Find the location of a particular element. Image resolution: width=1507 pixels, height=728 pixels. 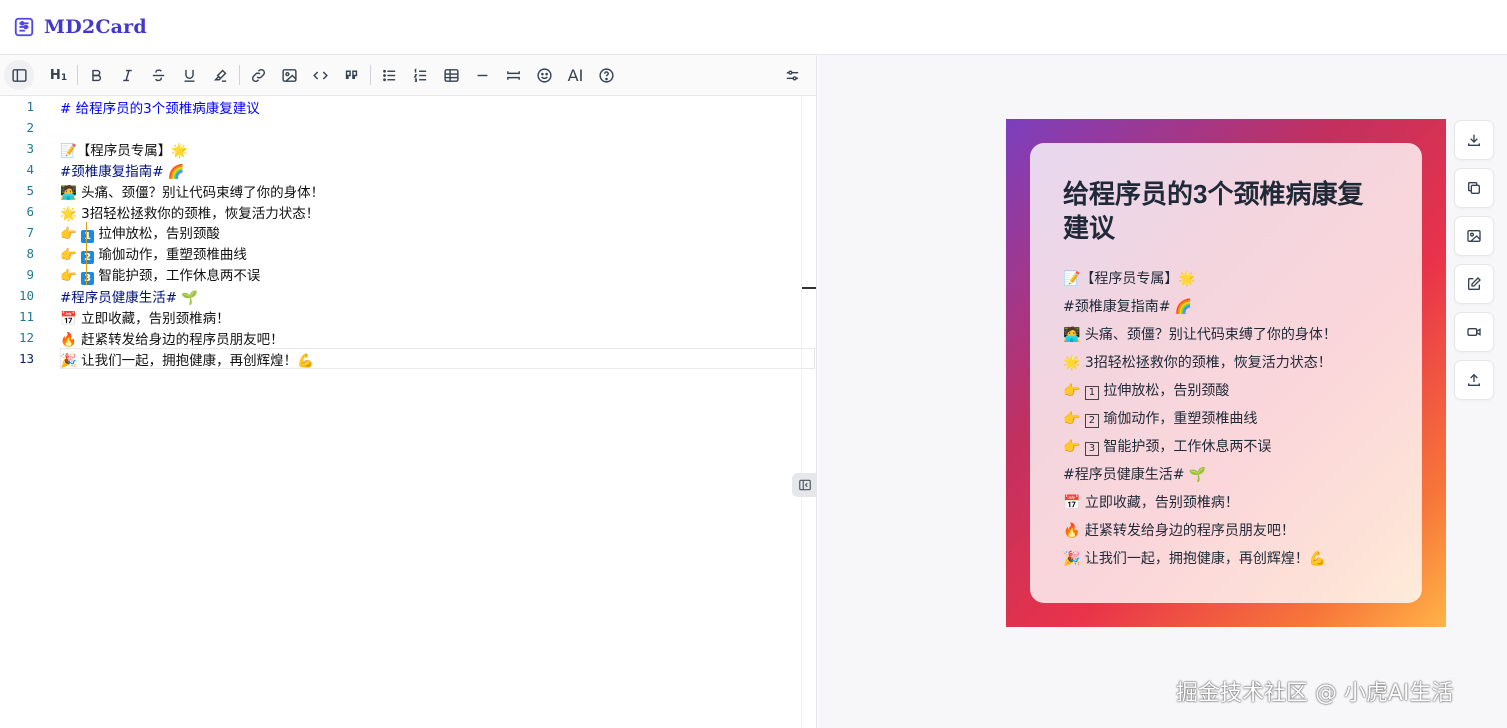

edit-icon is located at coordinates (1474, 283).